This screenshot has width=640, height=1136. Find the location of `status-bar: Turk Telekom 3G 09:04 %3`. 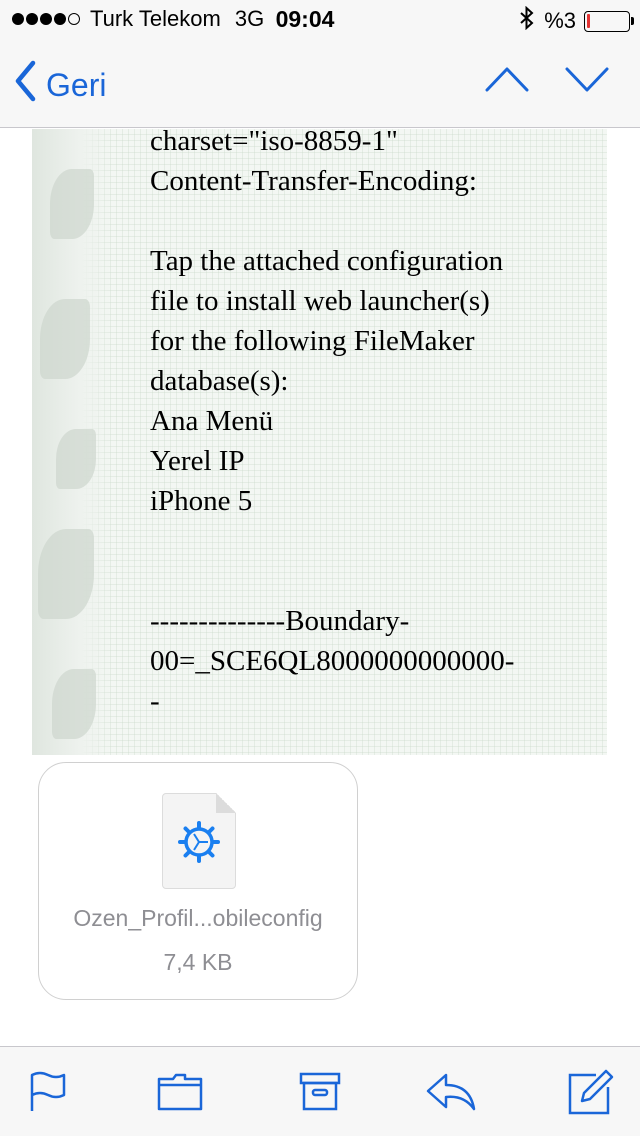

status-bar: Turk Telekom 3G 09:04 %3 is located at coordinates (320, 20).